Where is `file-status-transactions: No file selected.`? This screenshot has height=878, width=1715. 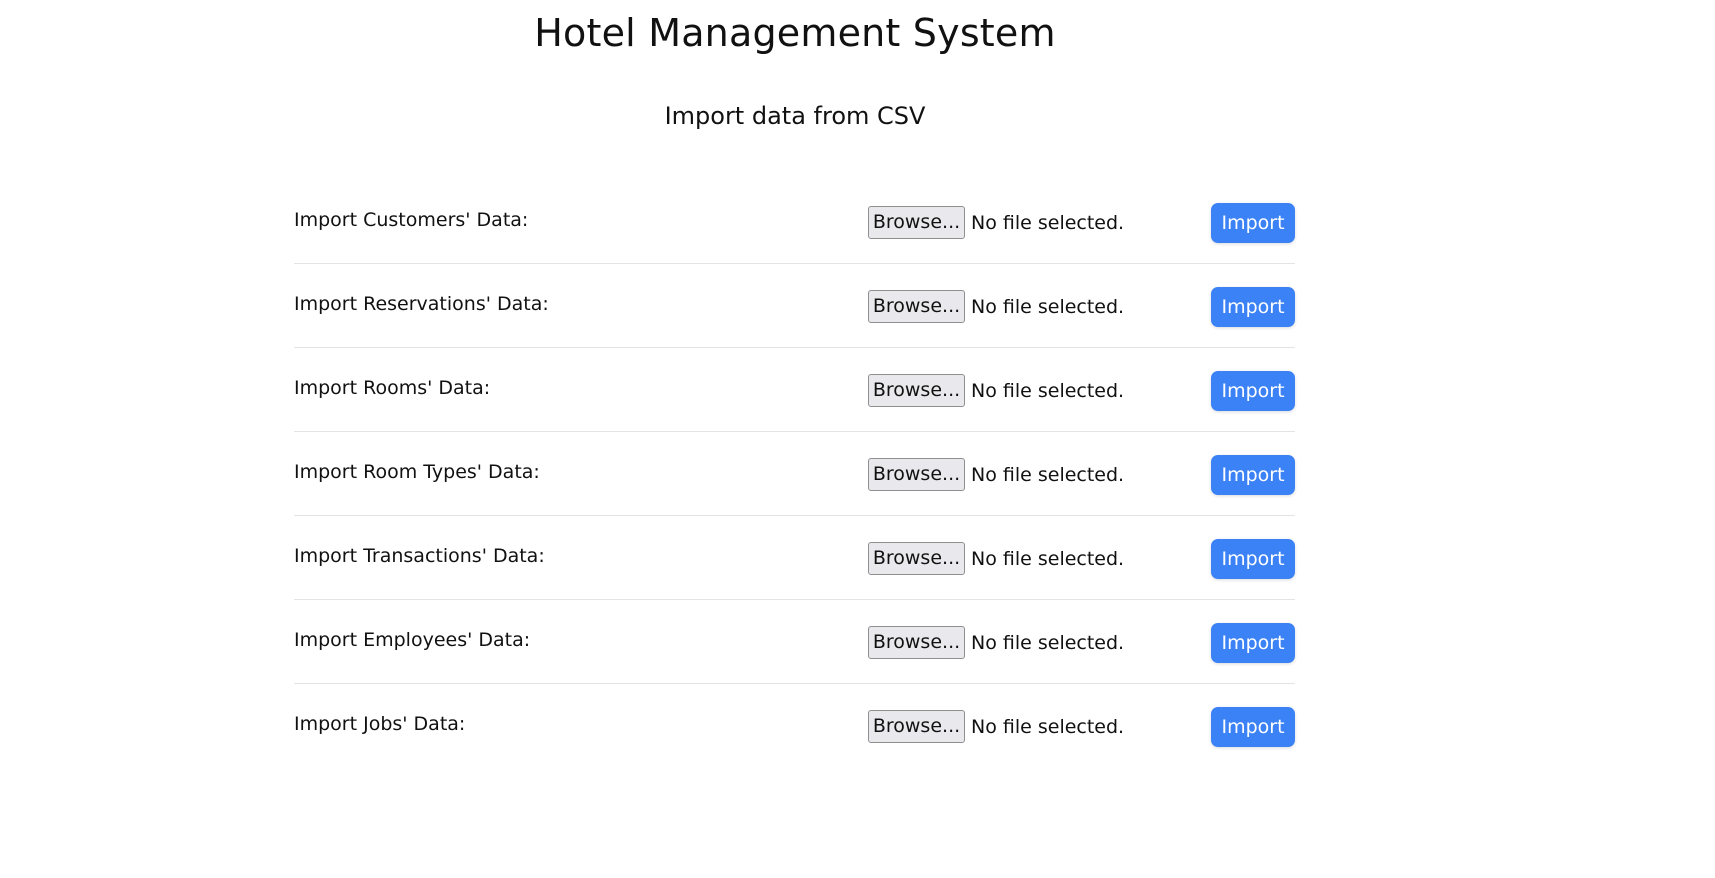
file-status-transactions: No file selected. is located at coordinates (1048, 559).